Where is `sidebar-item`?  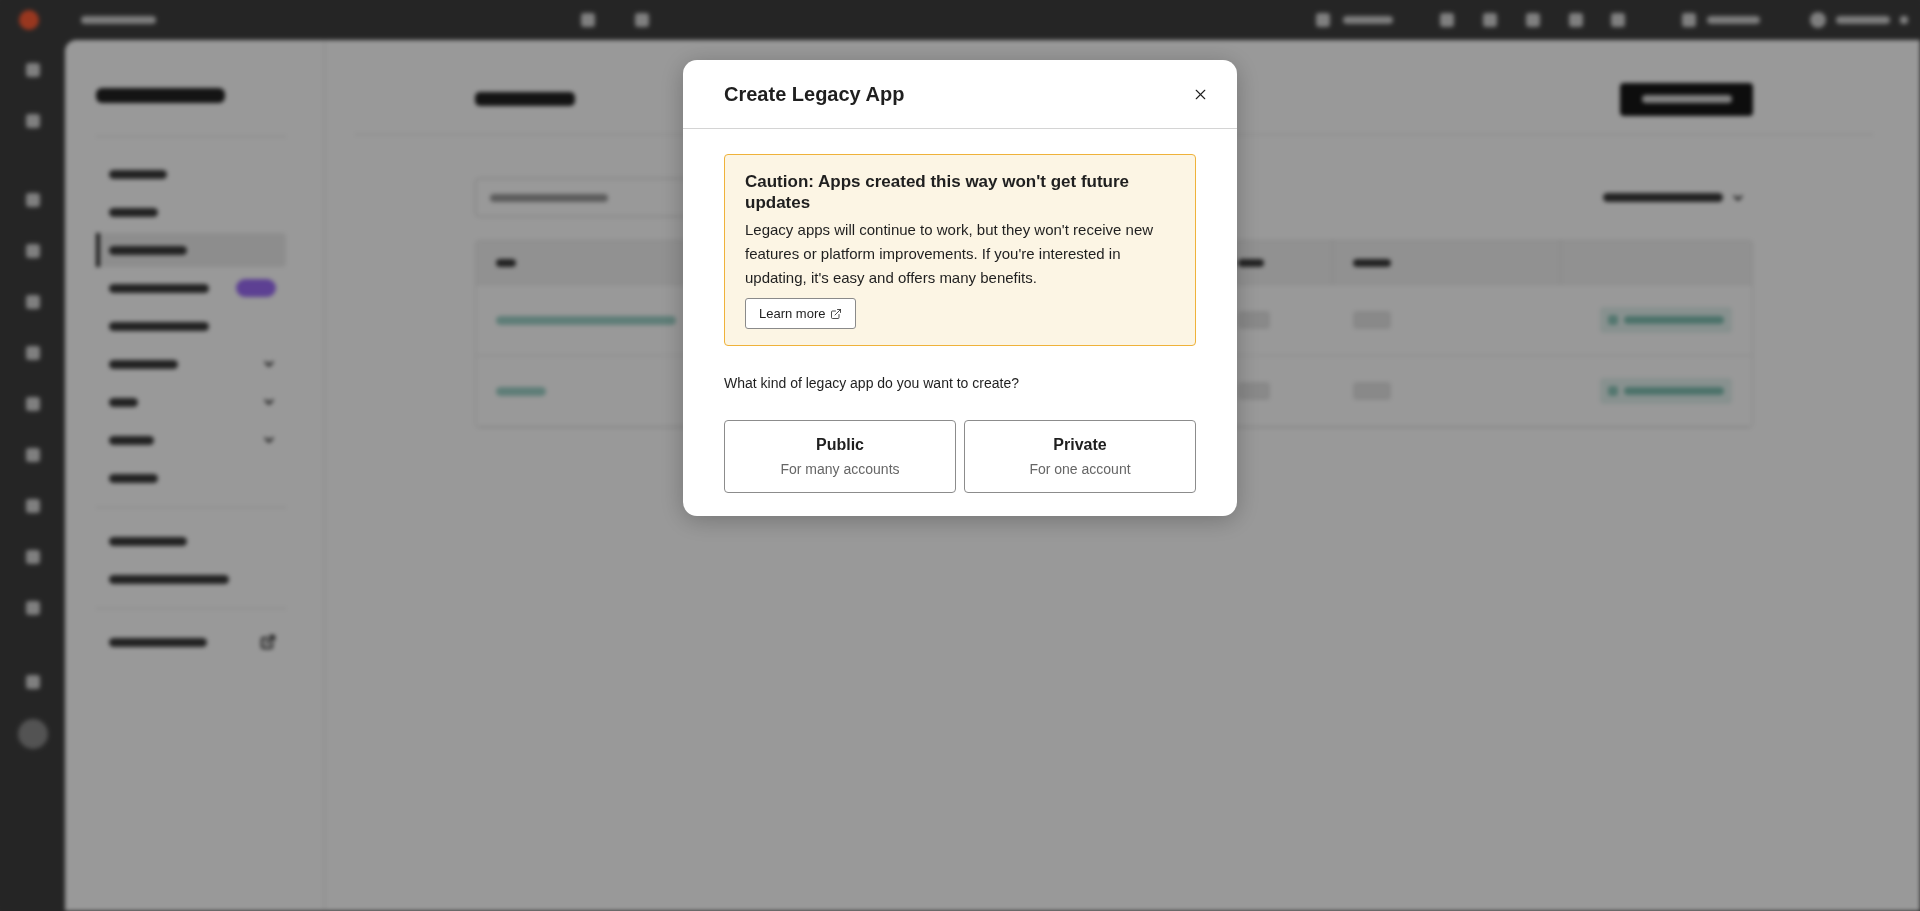
sidebar-item is located at coordinates (191, 250).